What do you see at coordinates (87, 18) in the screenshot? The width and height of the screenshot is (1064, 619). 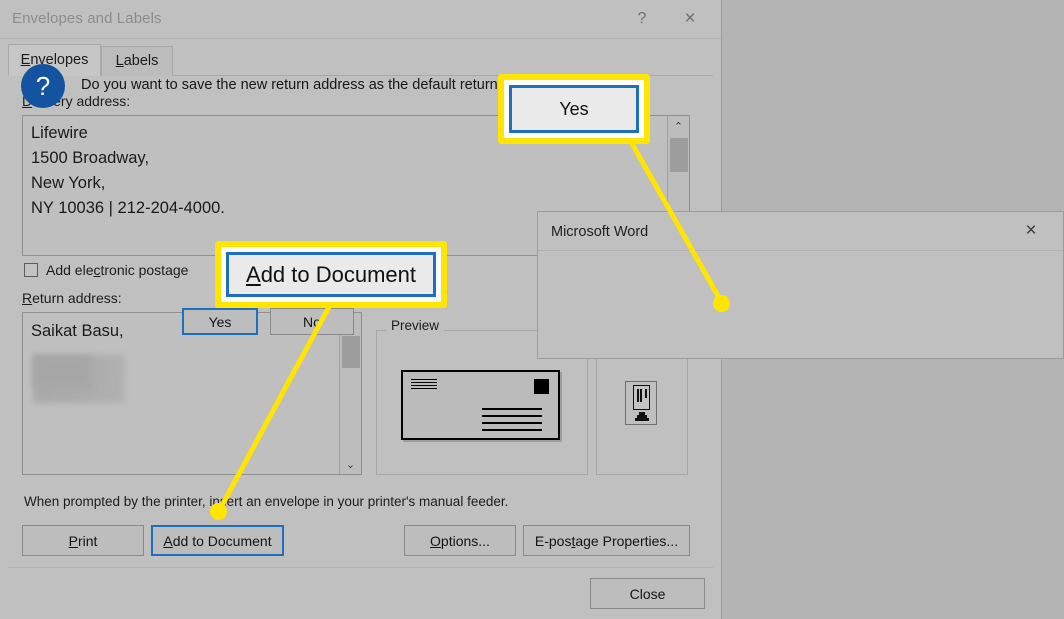 I see `dialog-title: Envelopes and Labels` at bounding box center [87, 18].